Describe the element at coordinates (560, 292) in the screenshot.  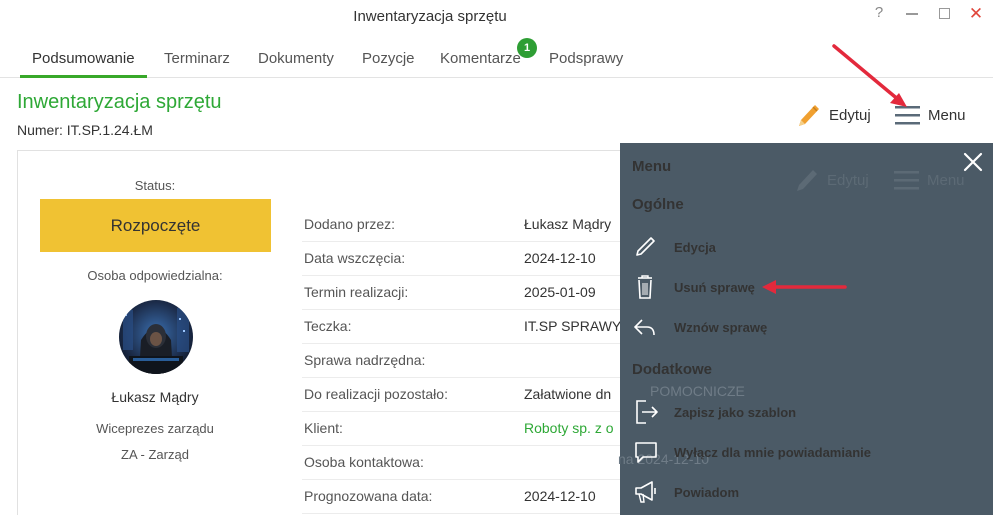
I see `detail-value: 2025-01-09` at that location.